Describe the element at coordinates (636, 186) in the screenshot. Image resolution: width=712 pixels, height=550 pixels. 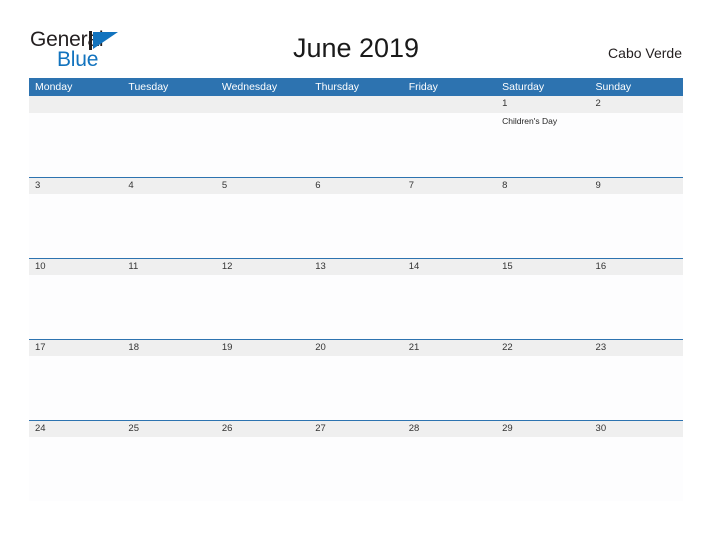
I see `date-number: 9` at that location.